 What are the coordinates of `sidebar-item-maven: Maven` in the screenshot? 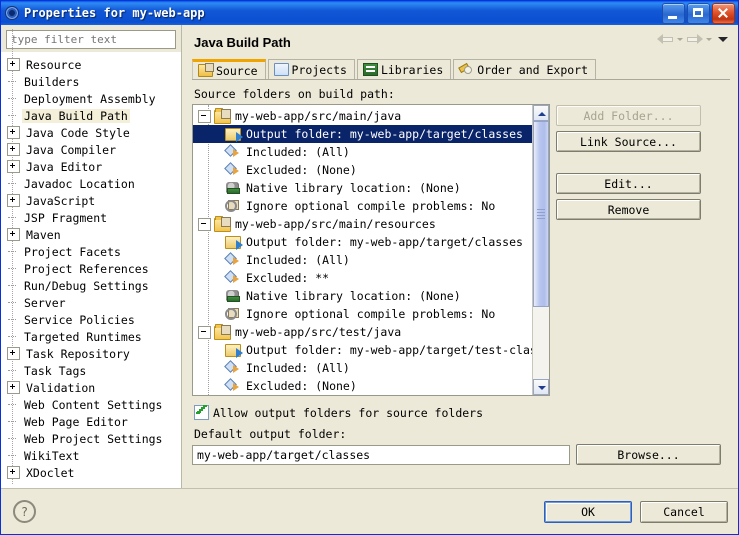 It's located at (91, 234).